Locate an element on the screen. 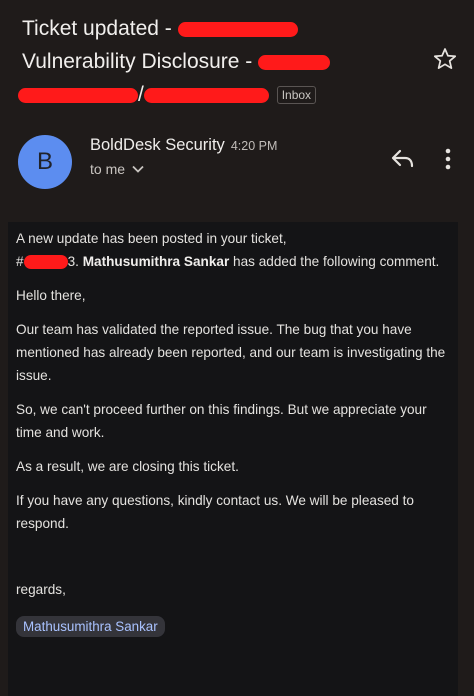 This screenshot has height=696, width=474. sender-name-row: BoldDesk Security 4:20 PM is located at coordinates (183, 145).